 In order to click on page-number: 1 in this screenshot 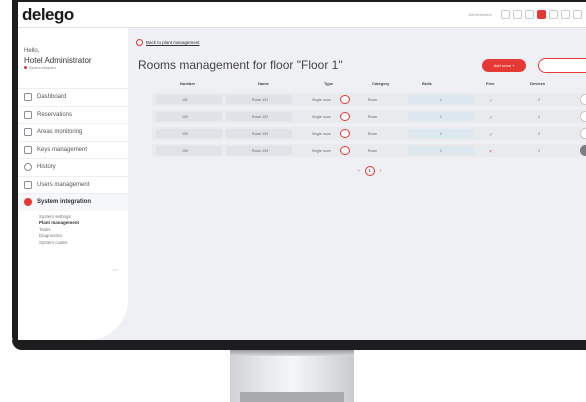, I will do `click(369, 171)`.